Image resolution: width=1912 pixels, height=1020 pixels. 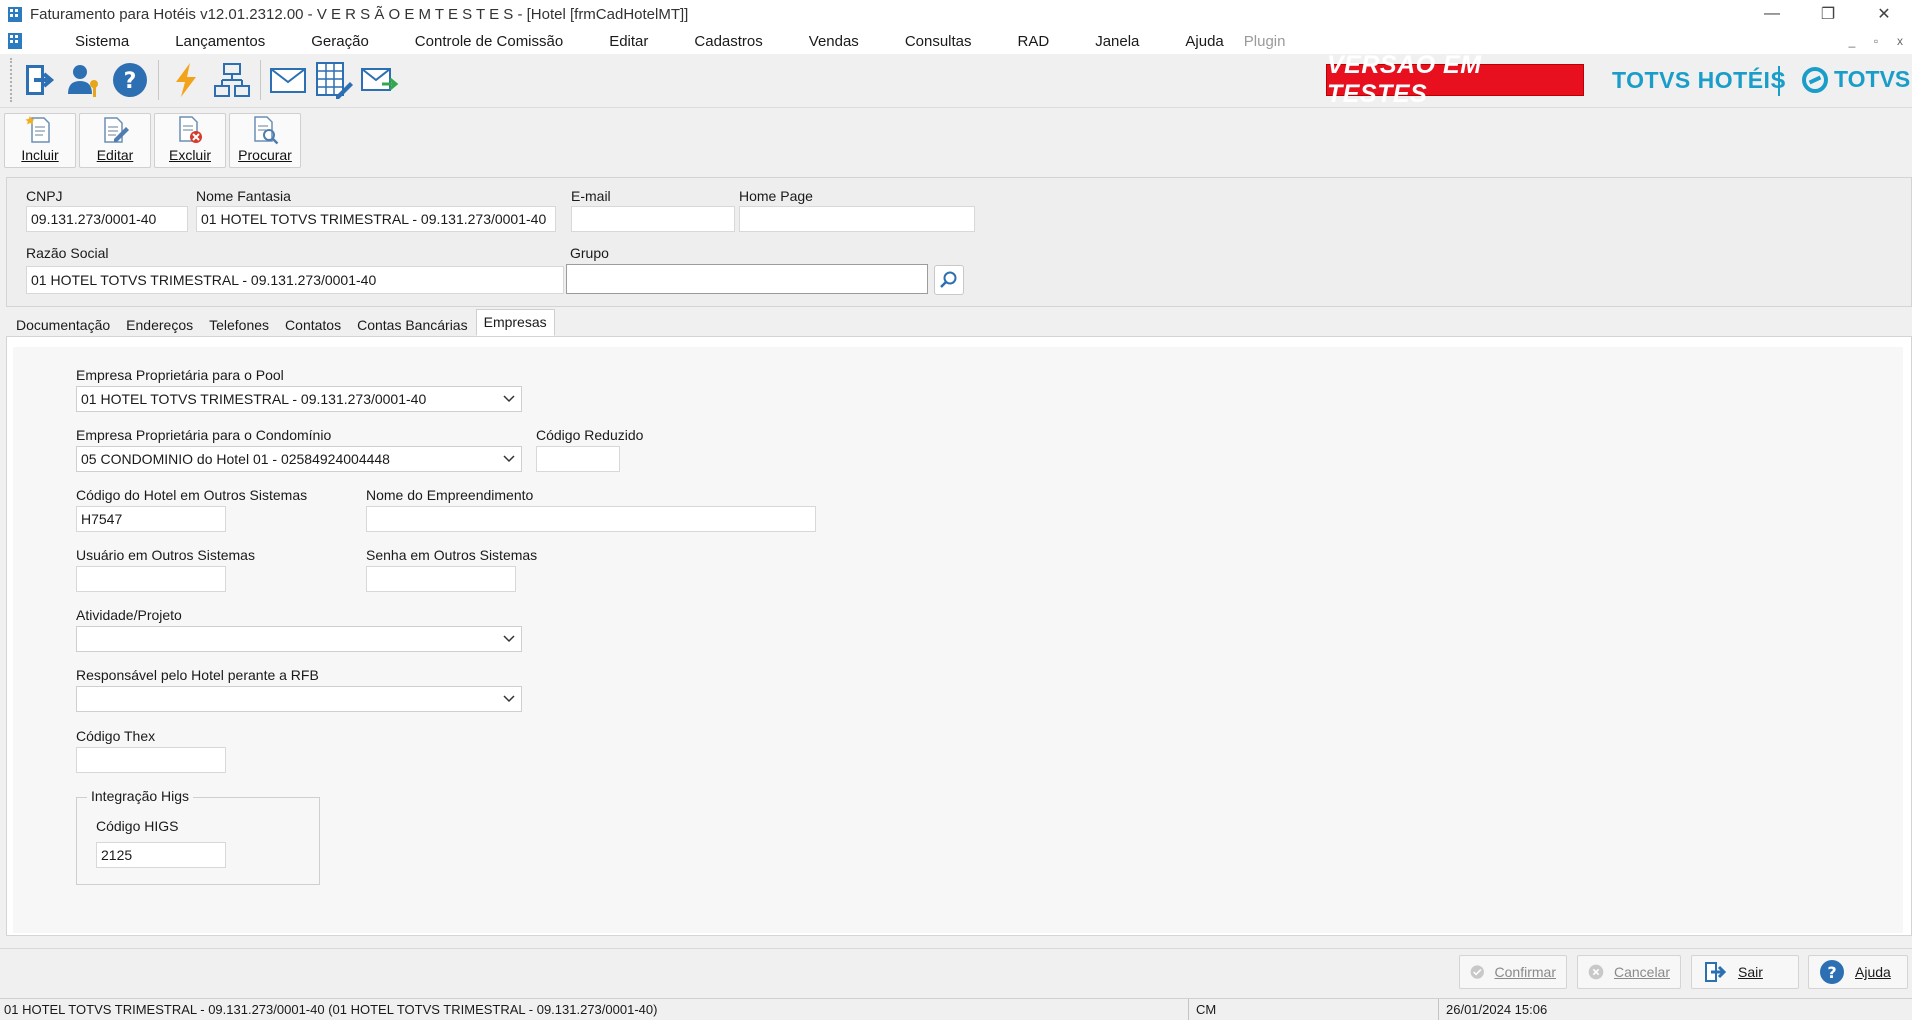 I want to click on grupo-field, so click(x=747, y=279).